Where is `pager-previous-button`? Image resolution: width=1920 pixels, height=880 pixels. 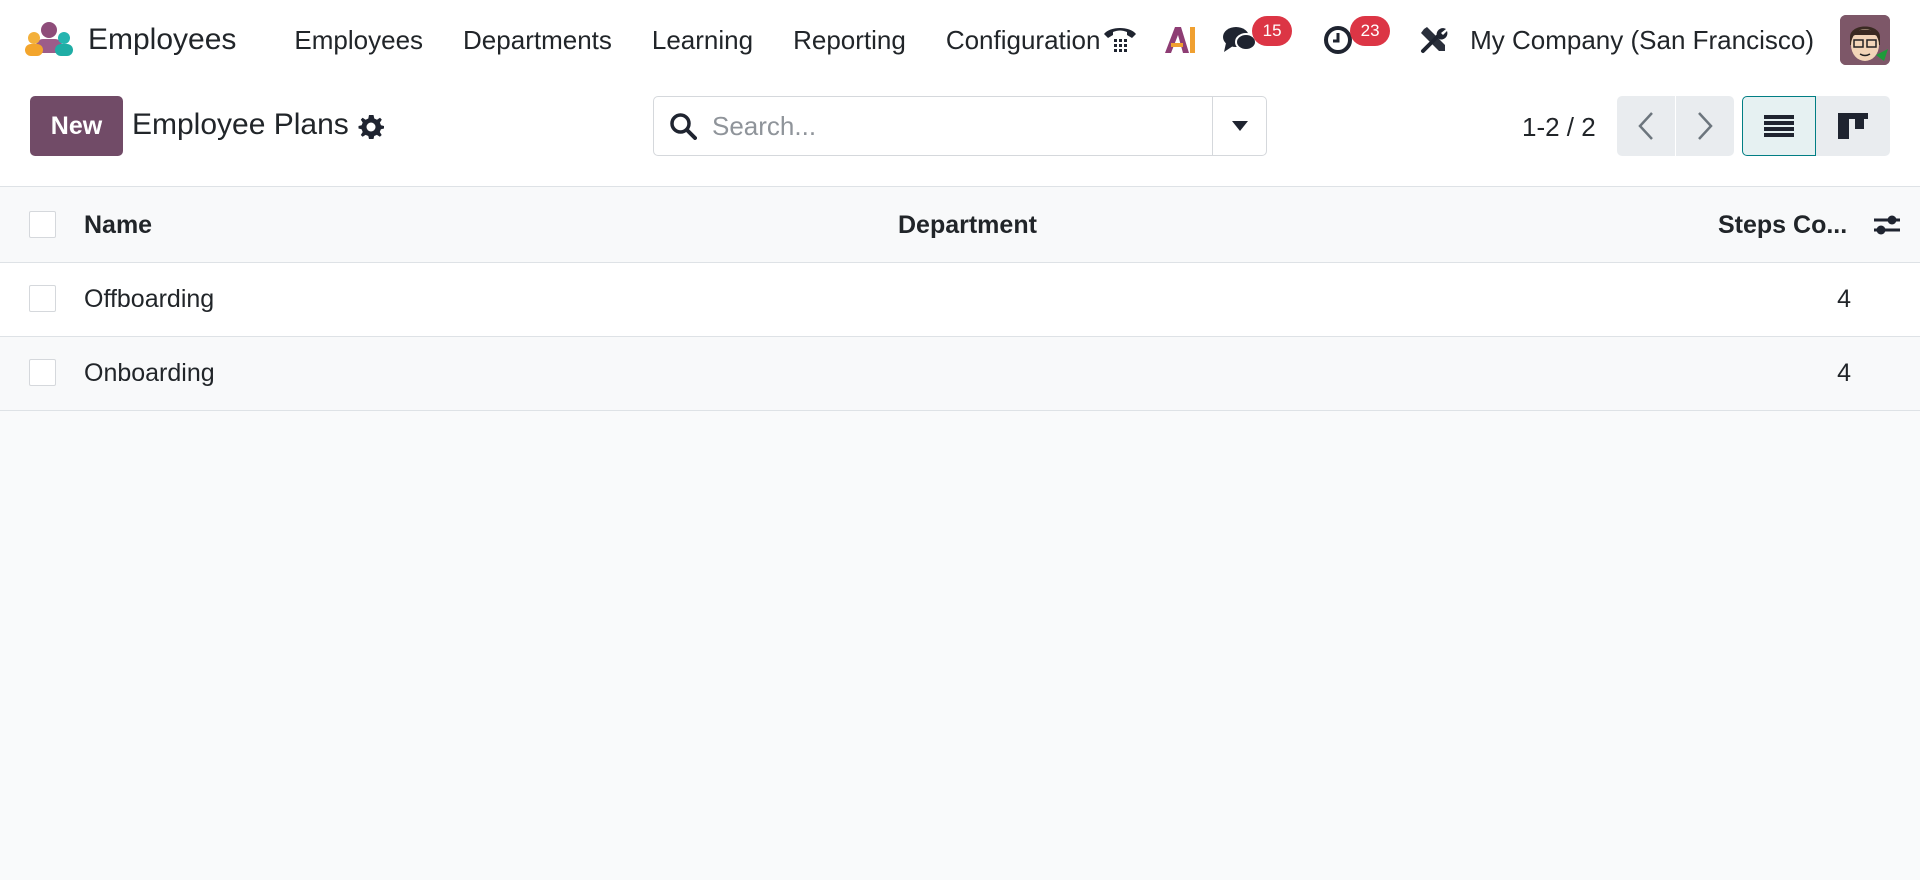
pager-previous-button is located at coordinates (1646, 126).